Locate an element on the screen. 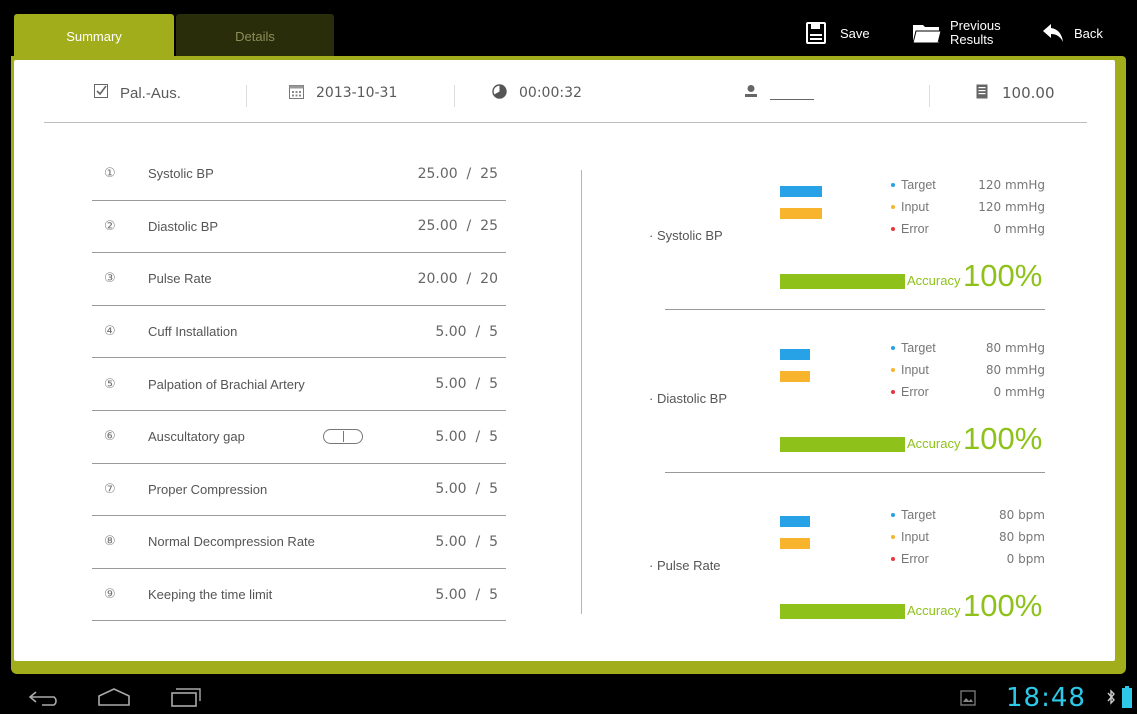 The width and height of the screenshot is (1137, 714). target-value: 80 mmHg is located at coordinates (1015, 348).